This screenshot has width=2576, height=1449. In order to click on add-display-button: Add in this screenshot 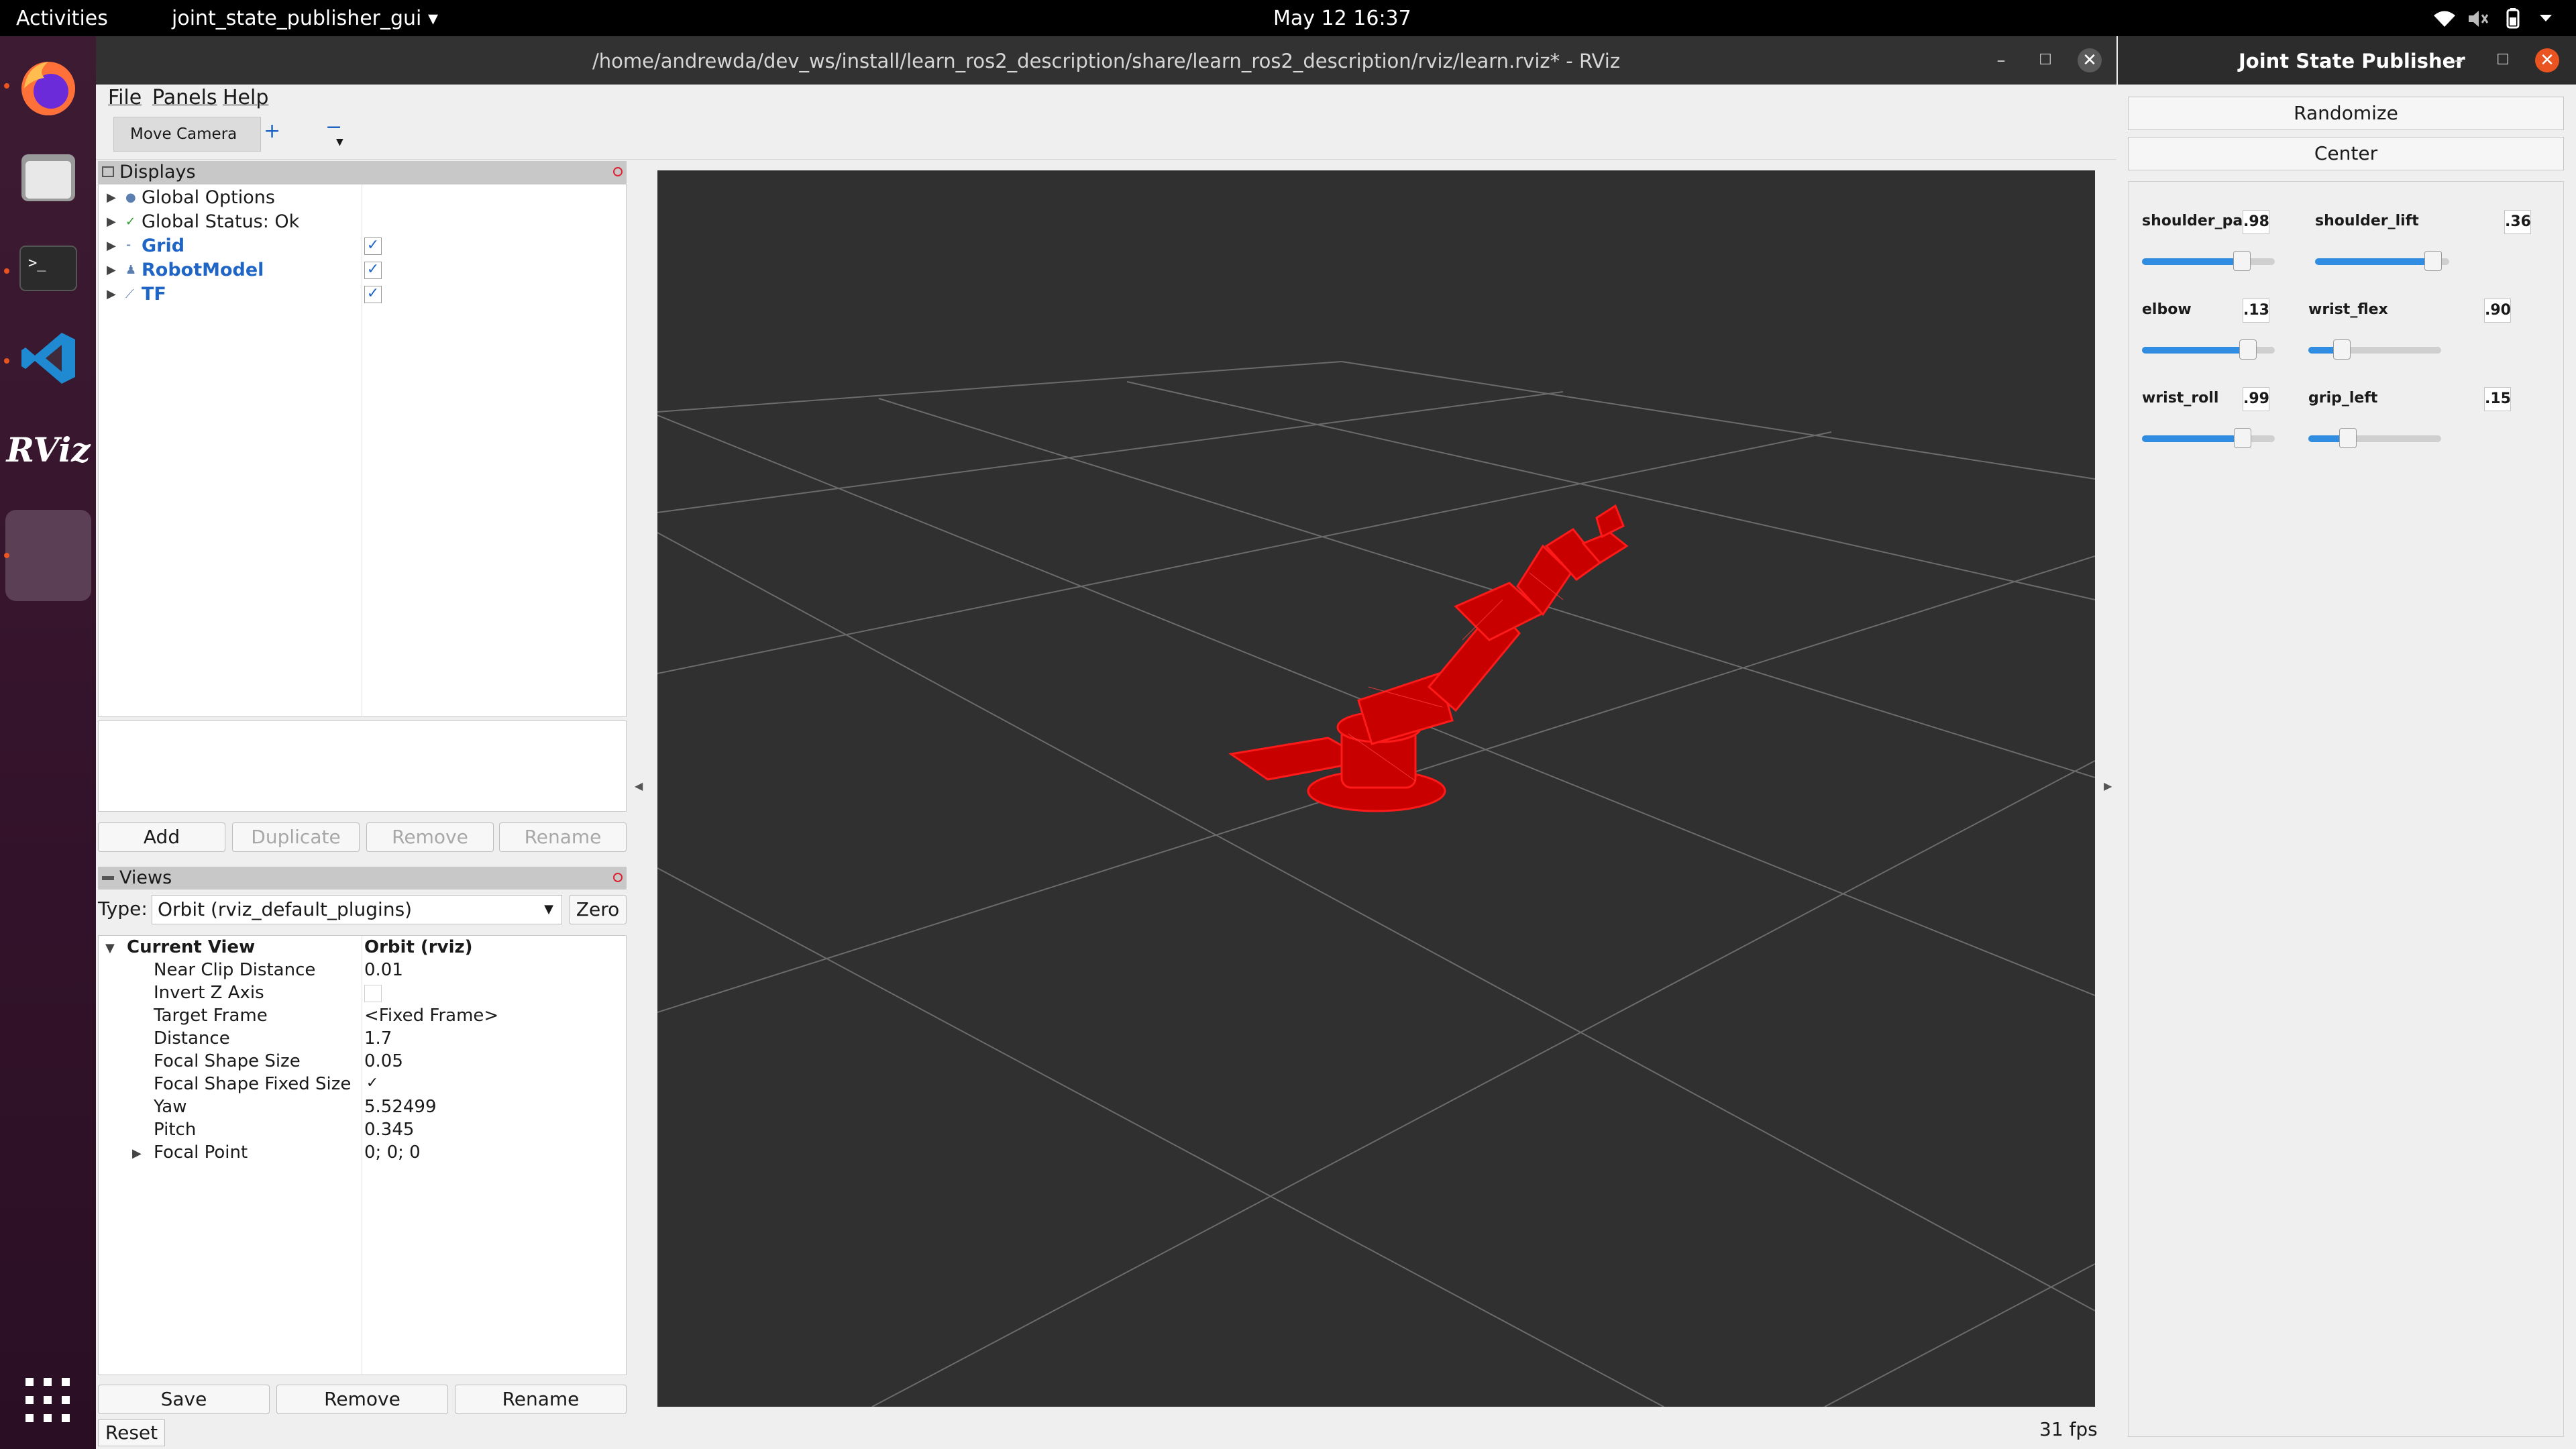, I will do `click(161, 837)`.